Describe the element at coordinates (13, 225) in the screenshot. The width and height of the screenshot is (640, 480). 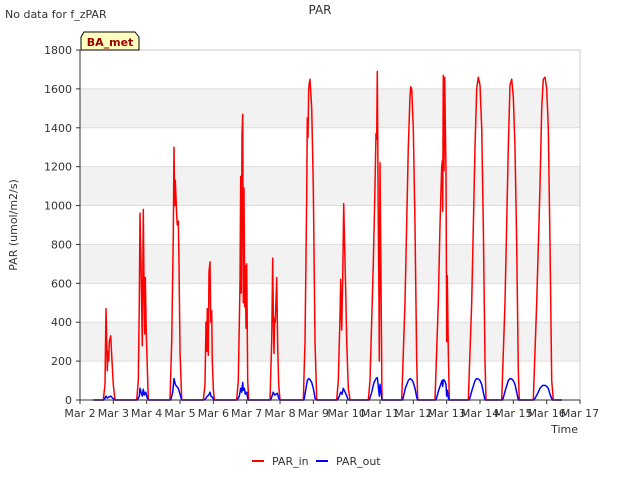
I see `y-axis-label: PAR (umol/m2/s)` at that location.